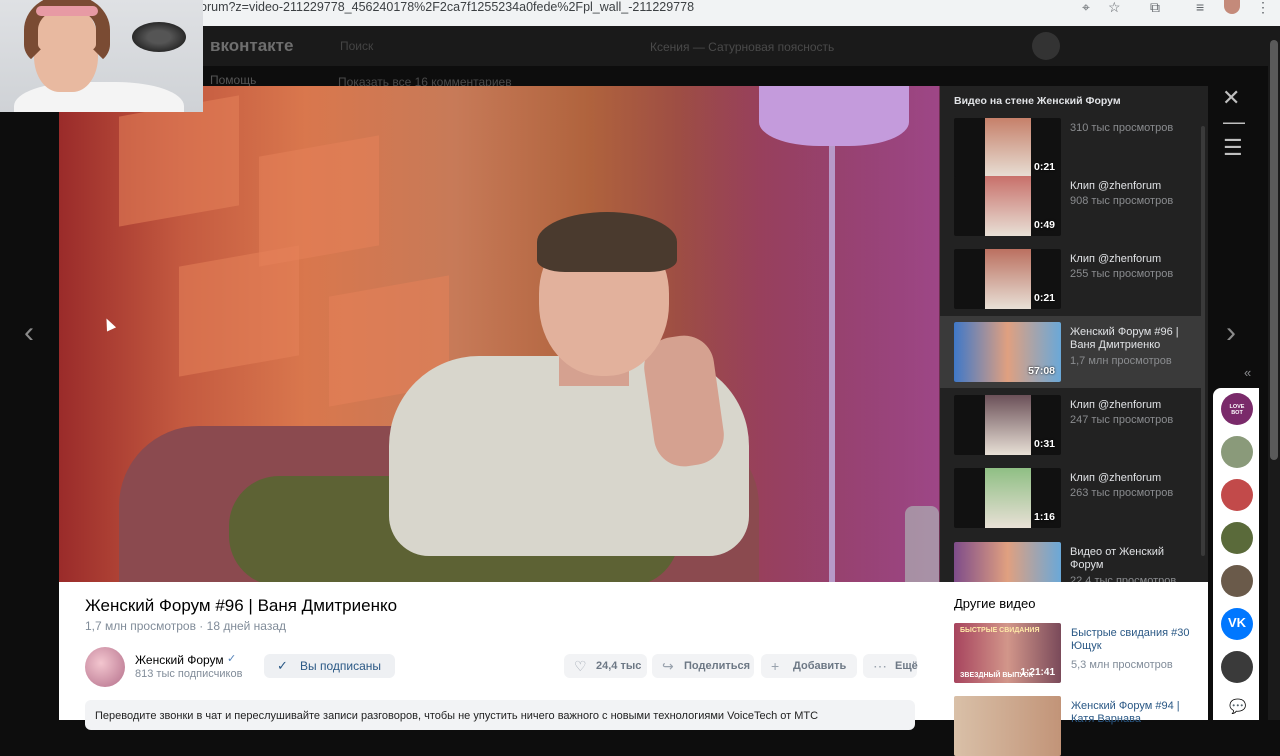 This screenshot has height=756, width=1280. Describe the element at coordinates (99, 97) in the screenshot. I see `webcam-body` at that location.